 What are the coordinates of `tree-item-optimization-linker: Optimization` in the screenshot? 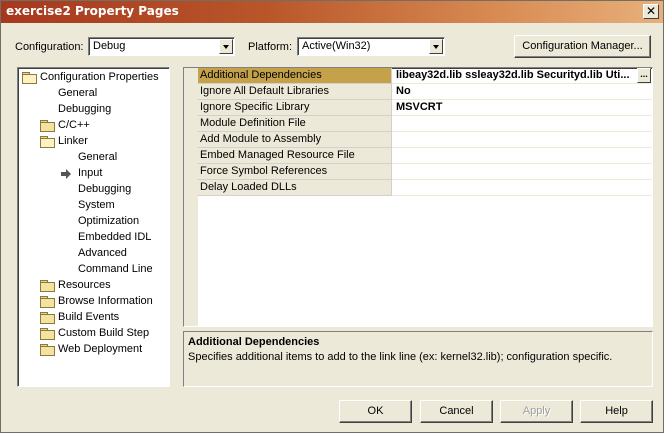 It's located at (93, 222).